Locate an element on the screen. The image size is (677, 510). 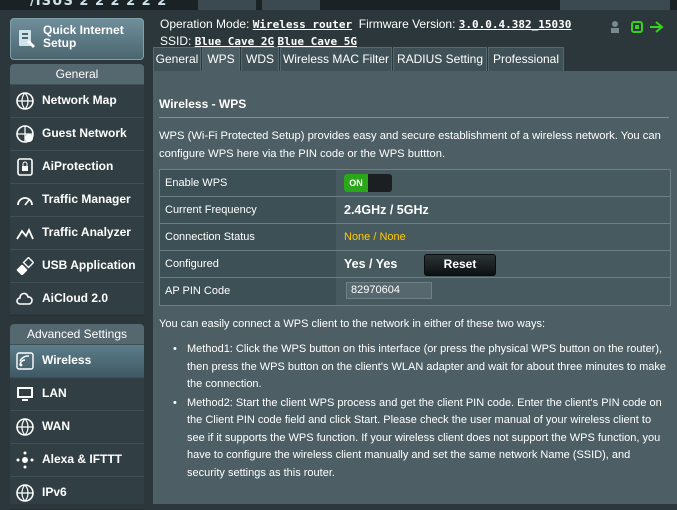
reset-button: Reset is located at coordinates (460, 265).